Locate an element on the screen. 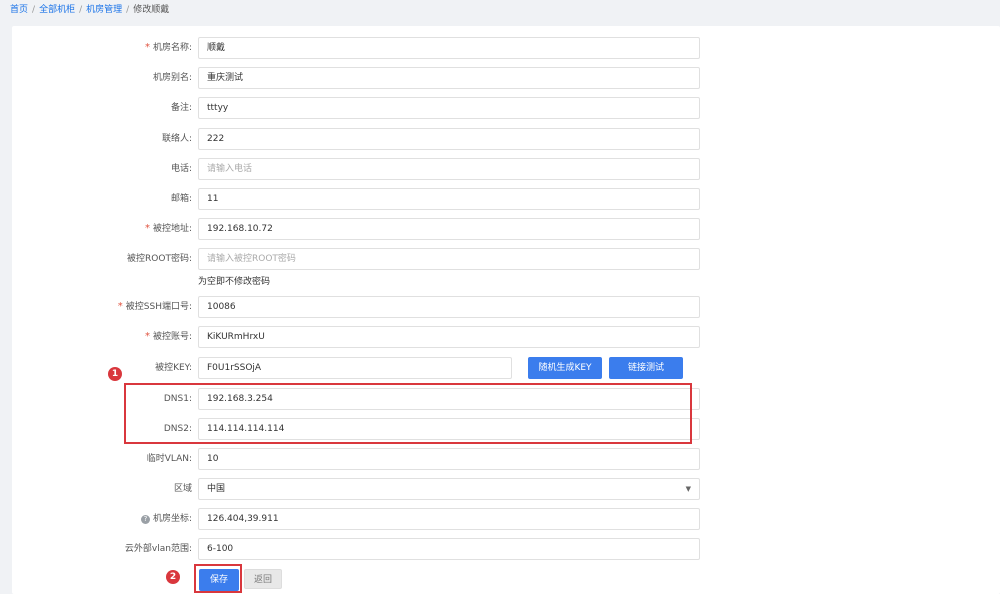 The image size is (1000, 594). password-hint: 为空即不修改密码 is located at coordinates (234, 282).